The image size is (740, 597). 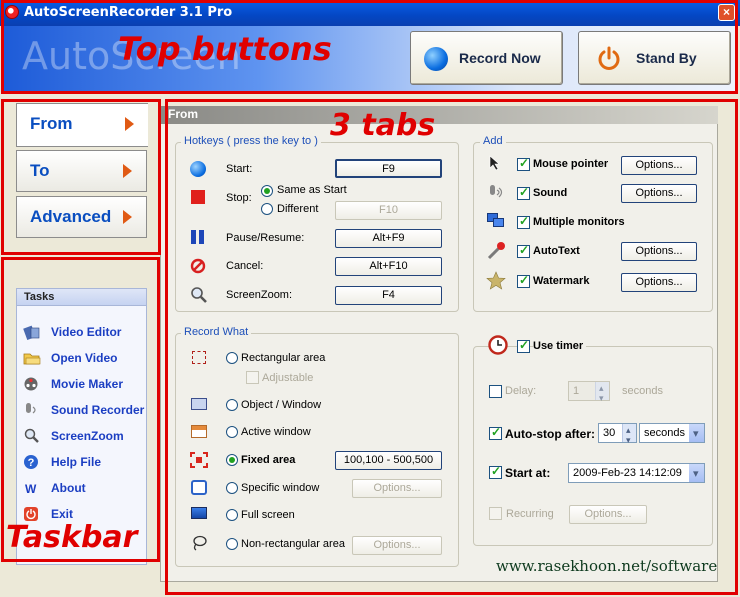 What do you see at coordinates (80, 409) in the screenshot?
I see `annotation-box-taskbar` at bounding box center [80, 409].